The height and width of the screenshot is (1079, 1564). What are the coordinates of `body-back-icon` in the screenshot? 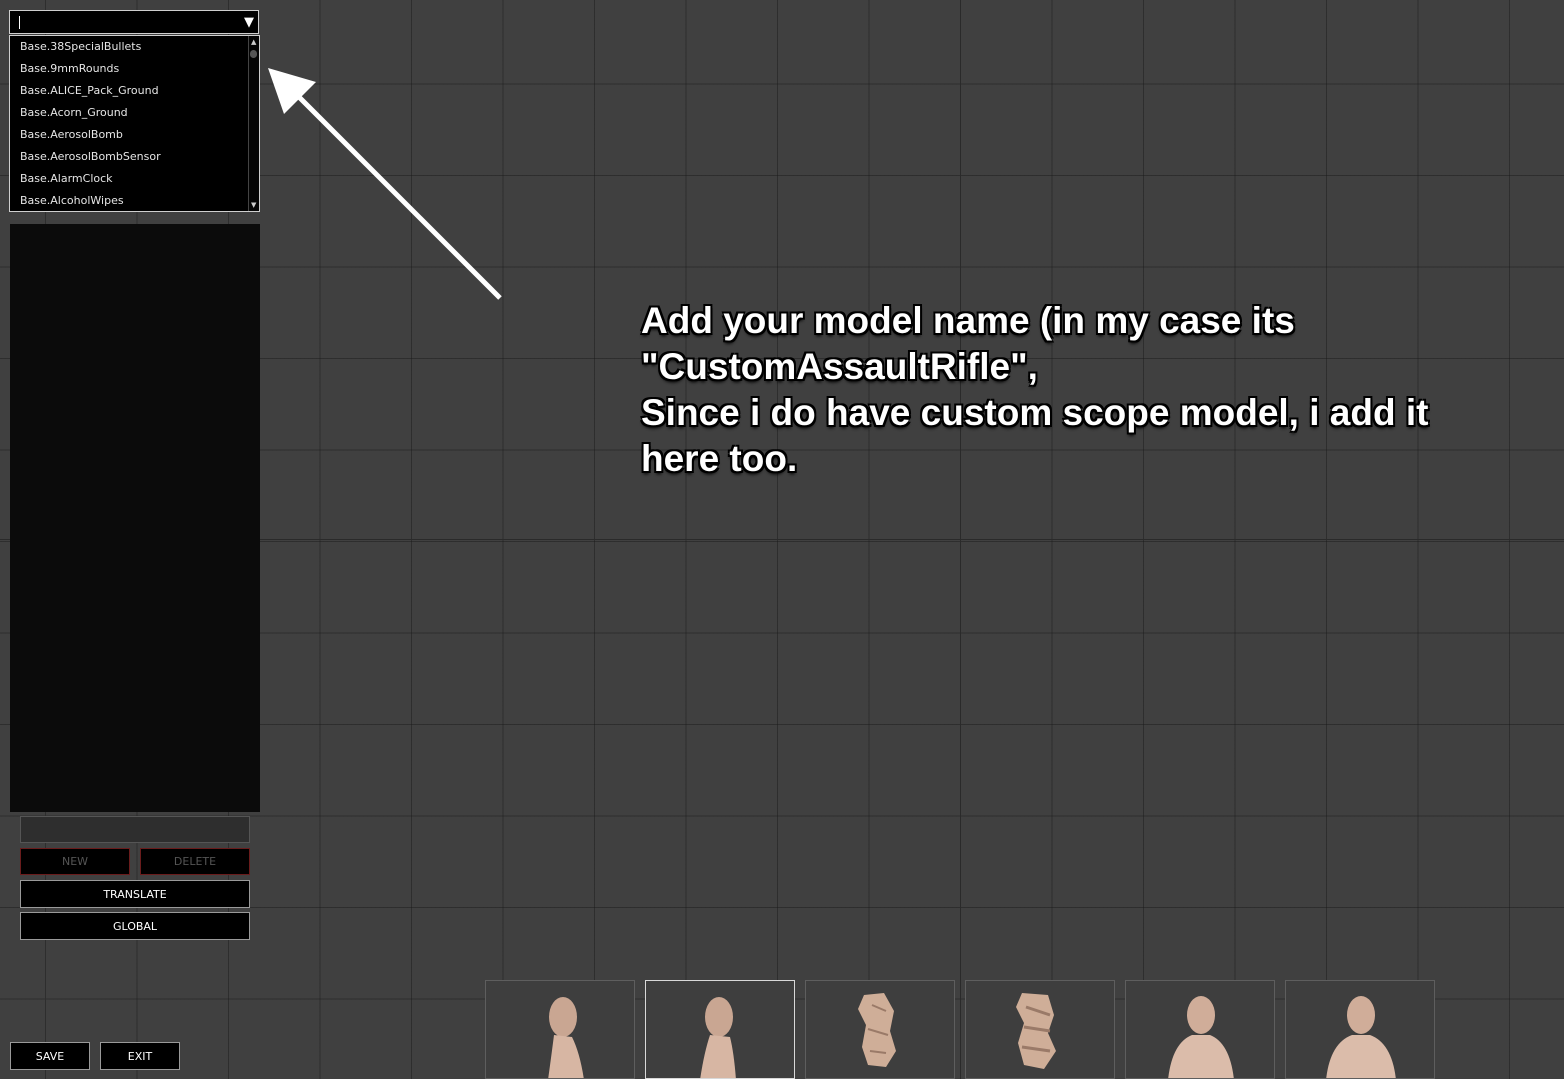 It's located at (1361, 1037).